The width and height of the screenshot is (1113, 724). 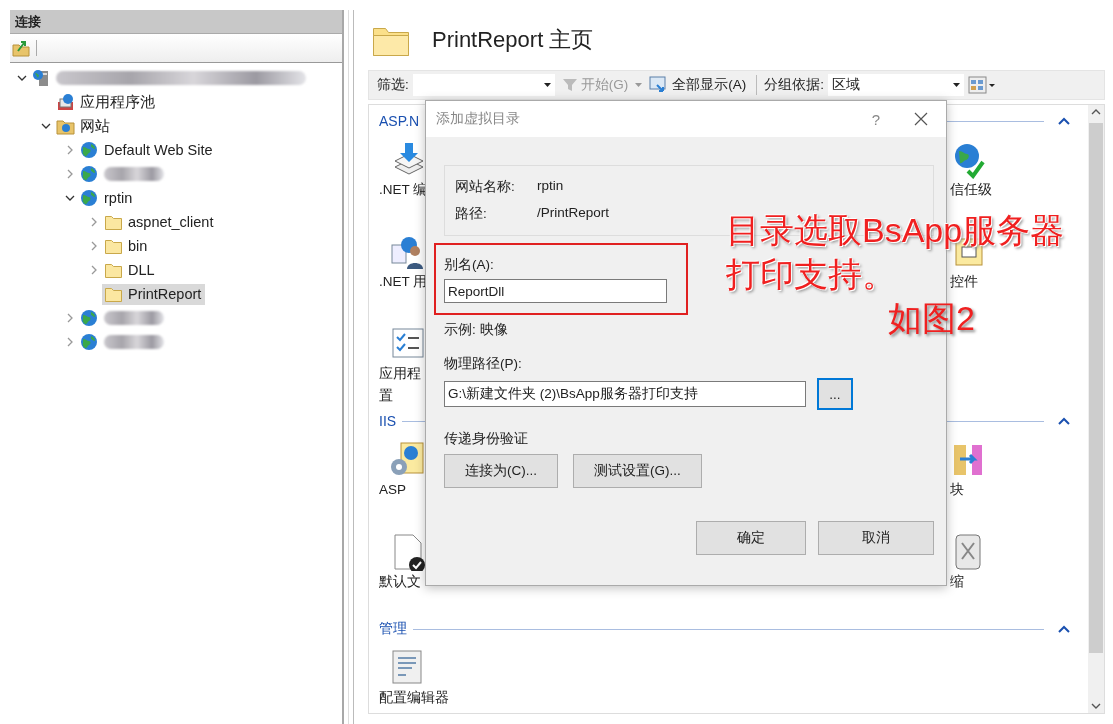 I want to click on group-title: 管理, so click(x=393, y=629).